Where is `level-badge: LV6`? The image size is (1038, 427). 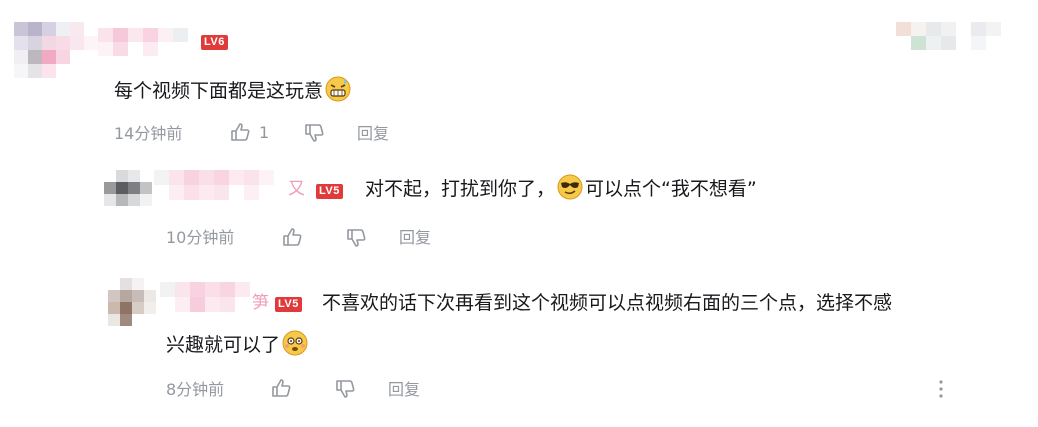 level-badge: LV6 is located at coordinates (214, 42).